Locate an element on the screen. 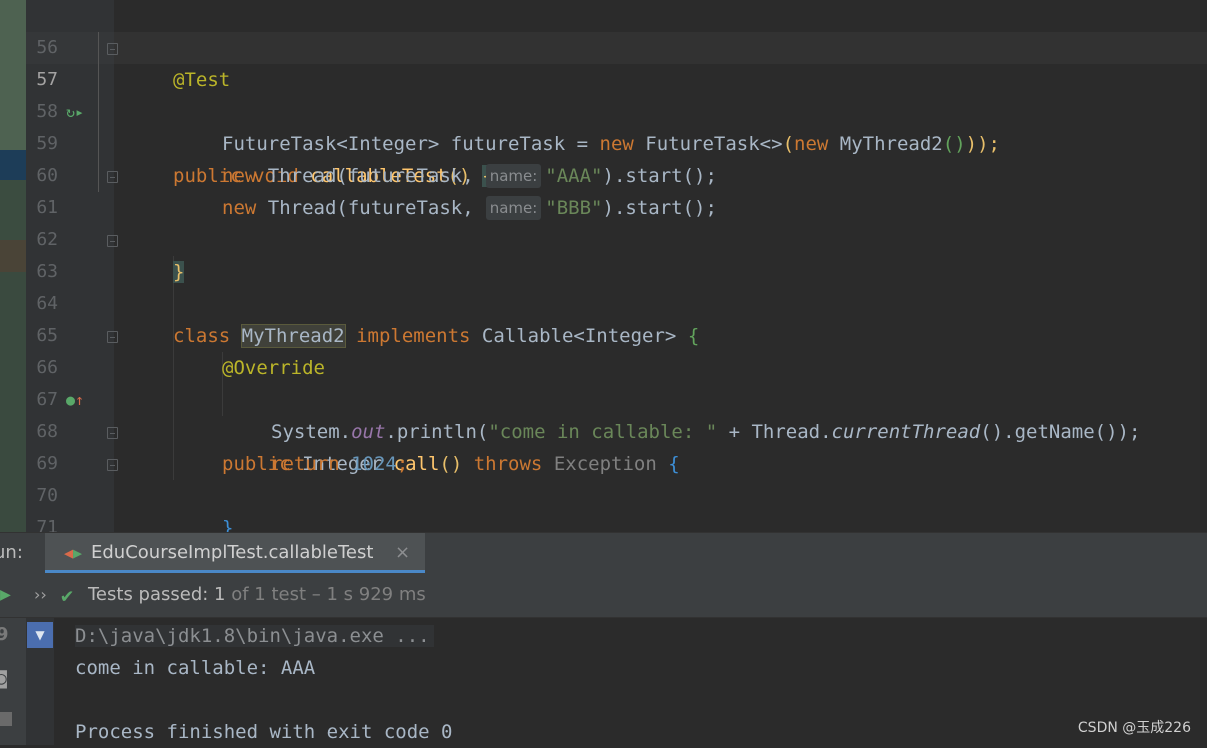 The height and width of the screenshot is (748, 1207). fold-range-line is located at coordinates (98, 112).